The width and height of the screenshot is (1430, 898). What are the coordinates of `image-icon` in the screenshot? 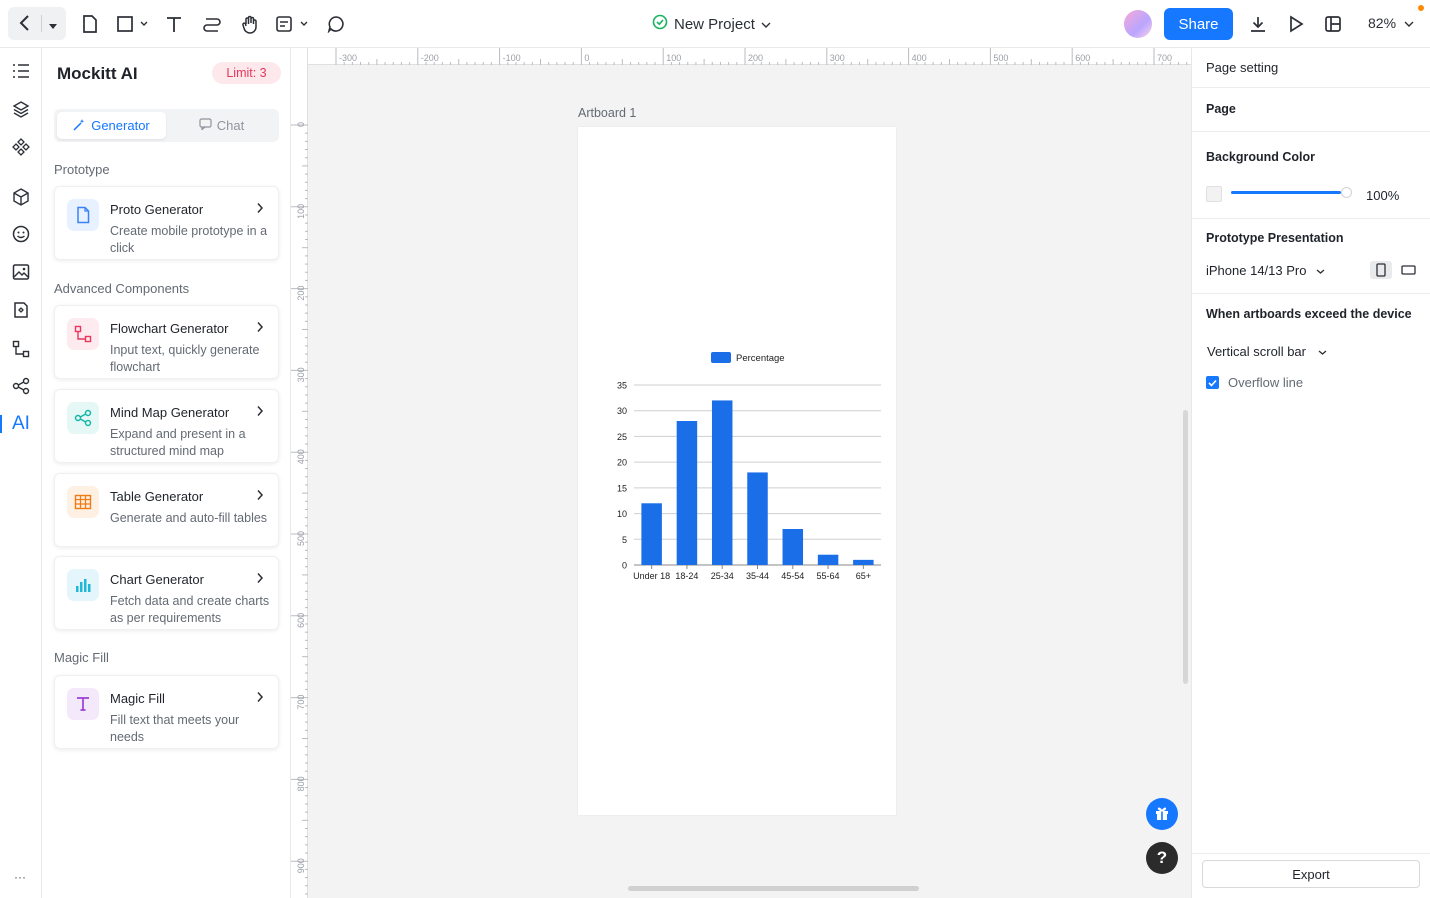 It's located at (21, 272).